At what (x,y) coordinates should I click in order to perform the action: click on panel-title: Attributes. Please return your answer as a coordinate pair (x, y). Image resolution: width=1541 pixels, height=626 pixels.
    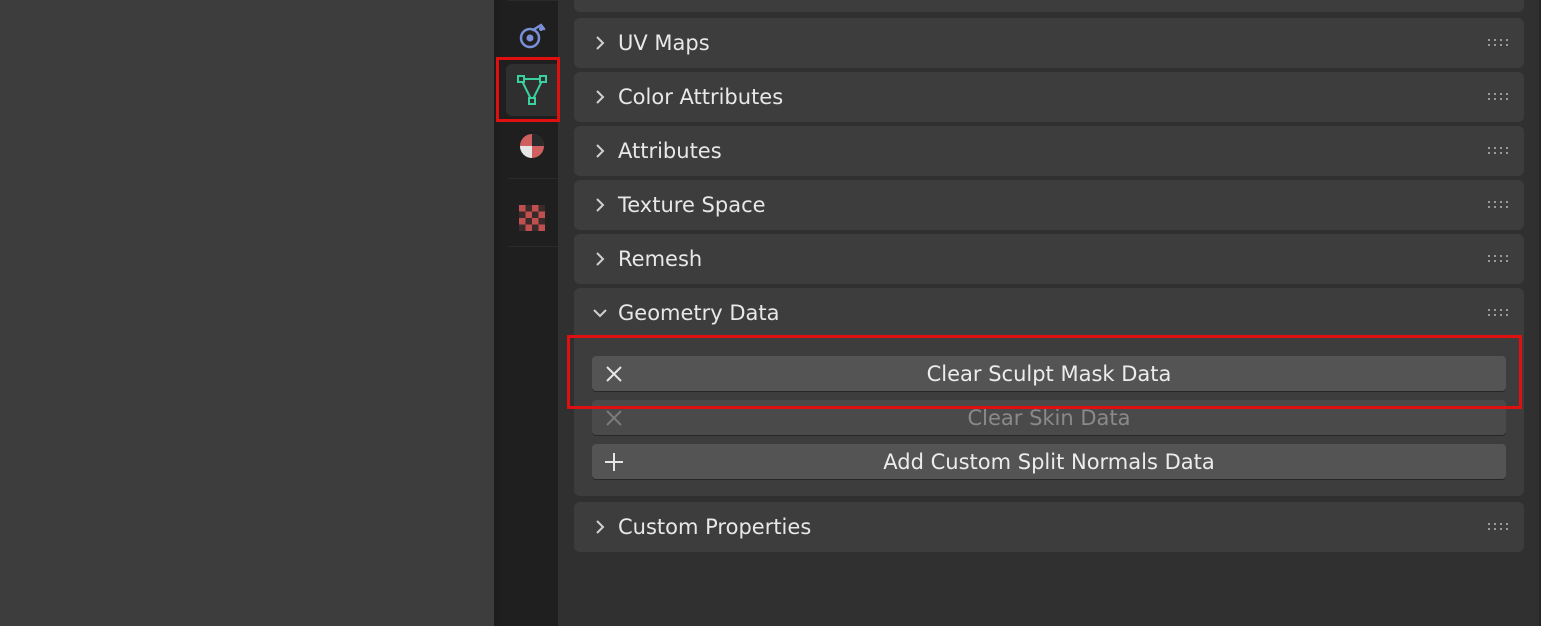
    Looking at the image, I should click on (670, 151).